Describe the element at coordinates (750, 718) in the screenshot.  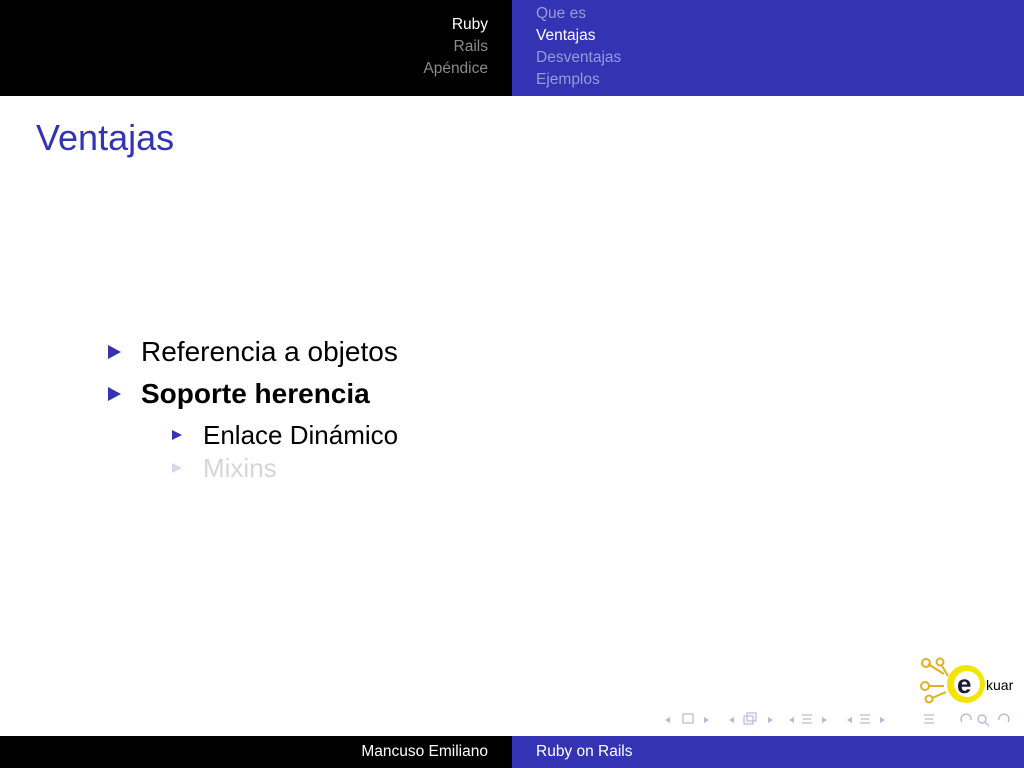
I see `subsection-icon` at that location.